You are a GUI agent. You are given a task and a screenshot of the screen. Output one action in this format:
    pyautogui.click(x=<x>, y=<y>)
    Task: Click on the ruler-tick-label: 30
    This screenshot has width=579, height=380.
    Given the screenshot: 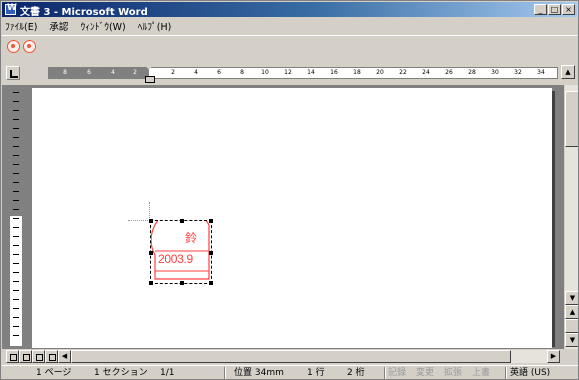 What is the action you would take?
    pyautogui.click(x=495, y=72)
    